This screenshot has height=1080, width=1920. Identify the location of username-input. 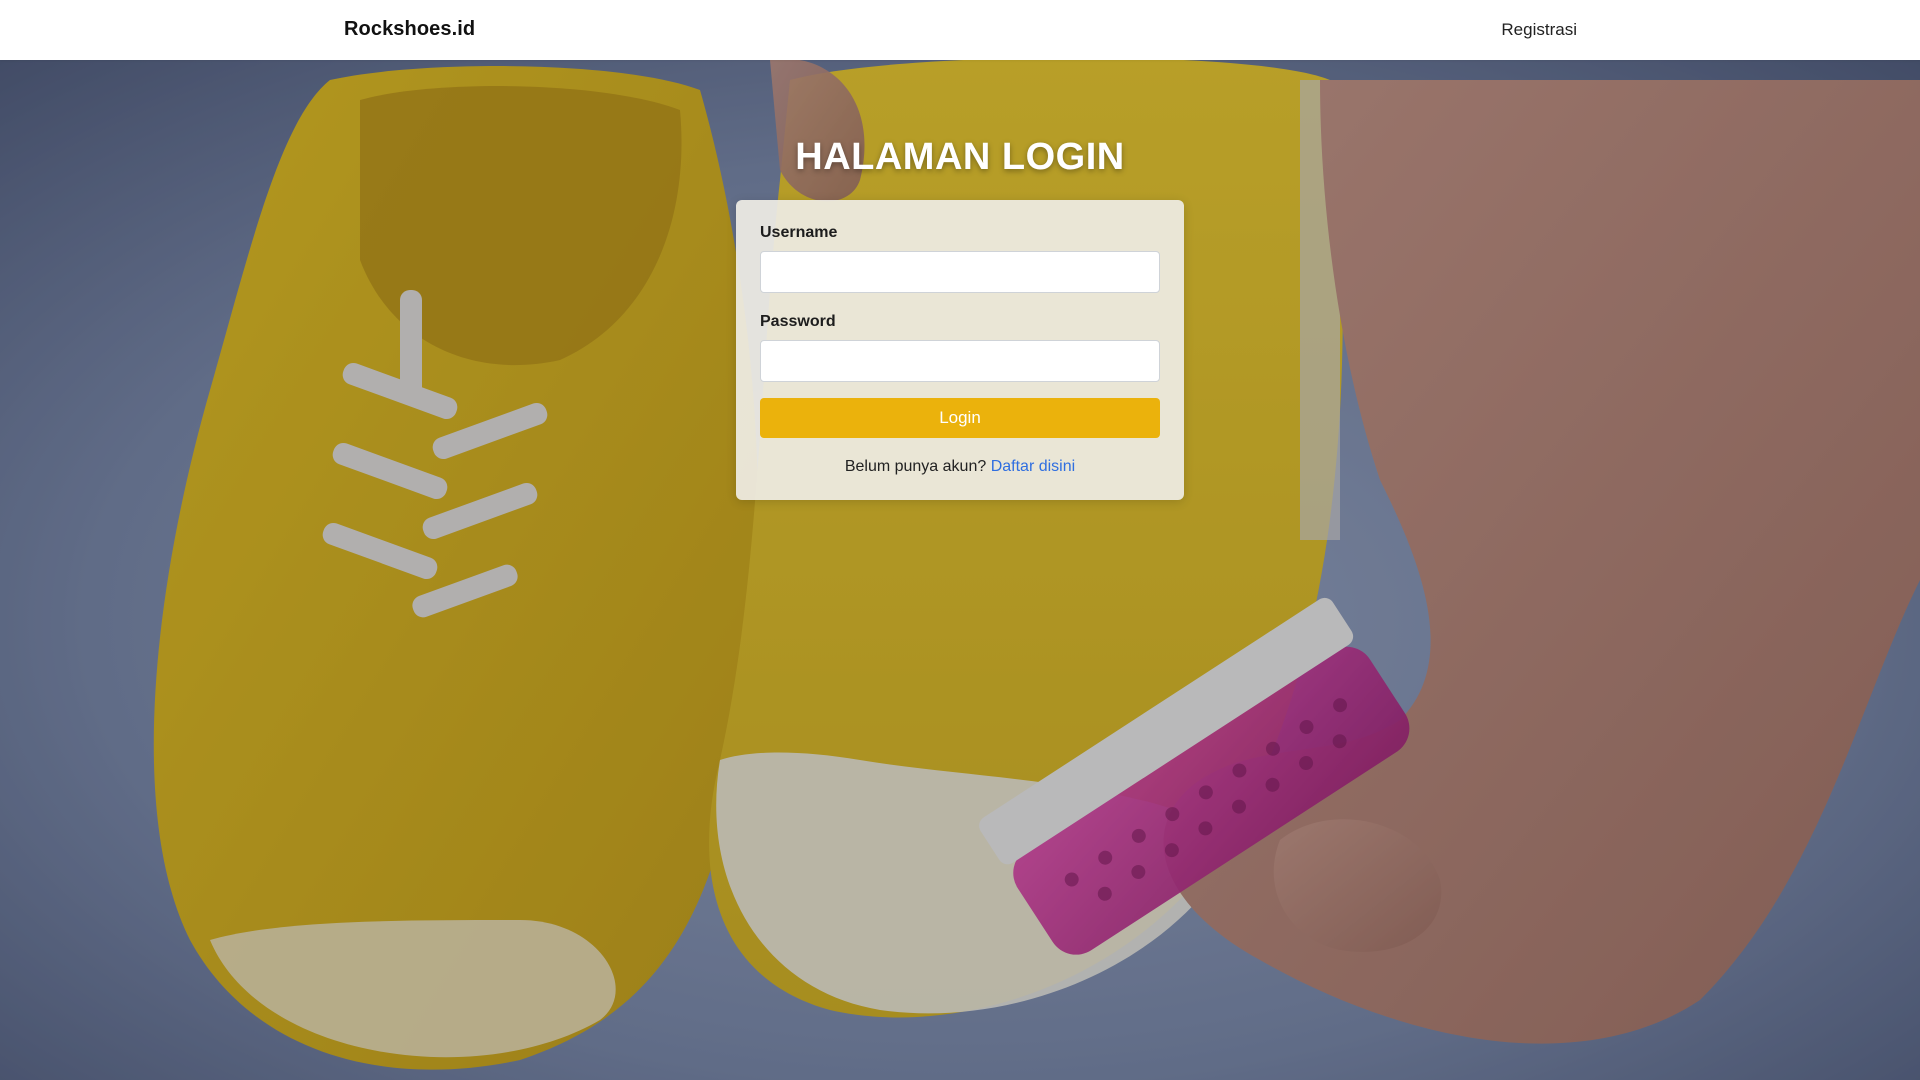
(960, 272).